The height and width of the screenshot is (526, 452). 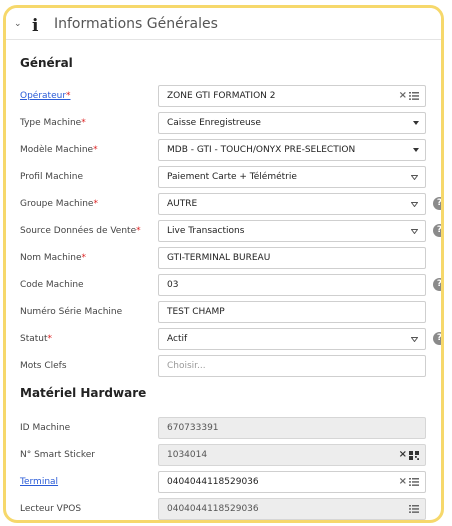 I want to click on smart-sticker-value: 1034014, so click(x=187, y=455).